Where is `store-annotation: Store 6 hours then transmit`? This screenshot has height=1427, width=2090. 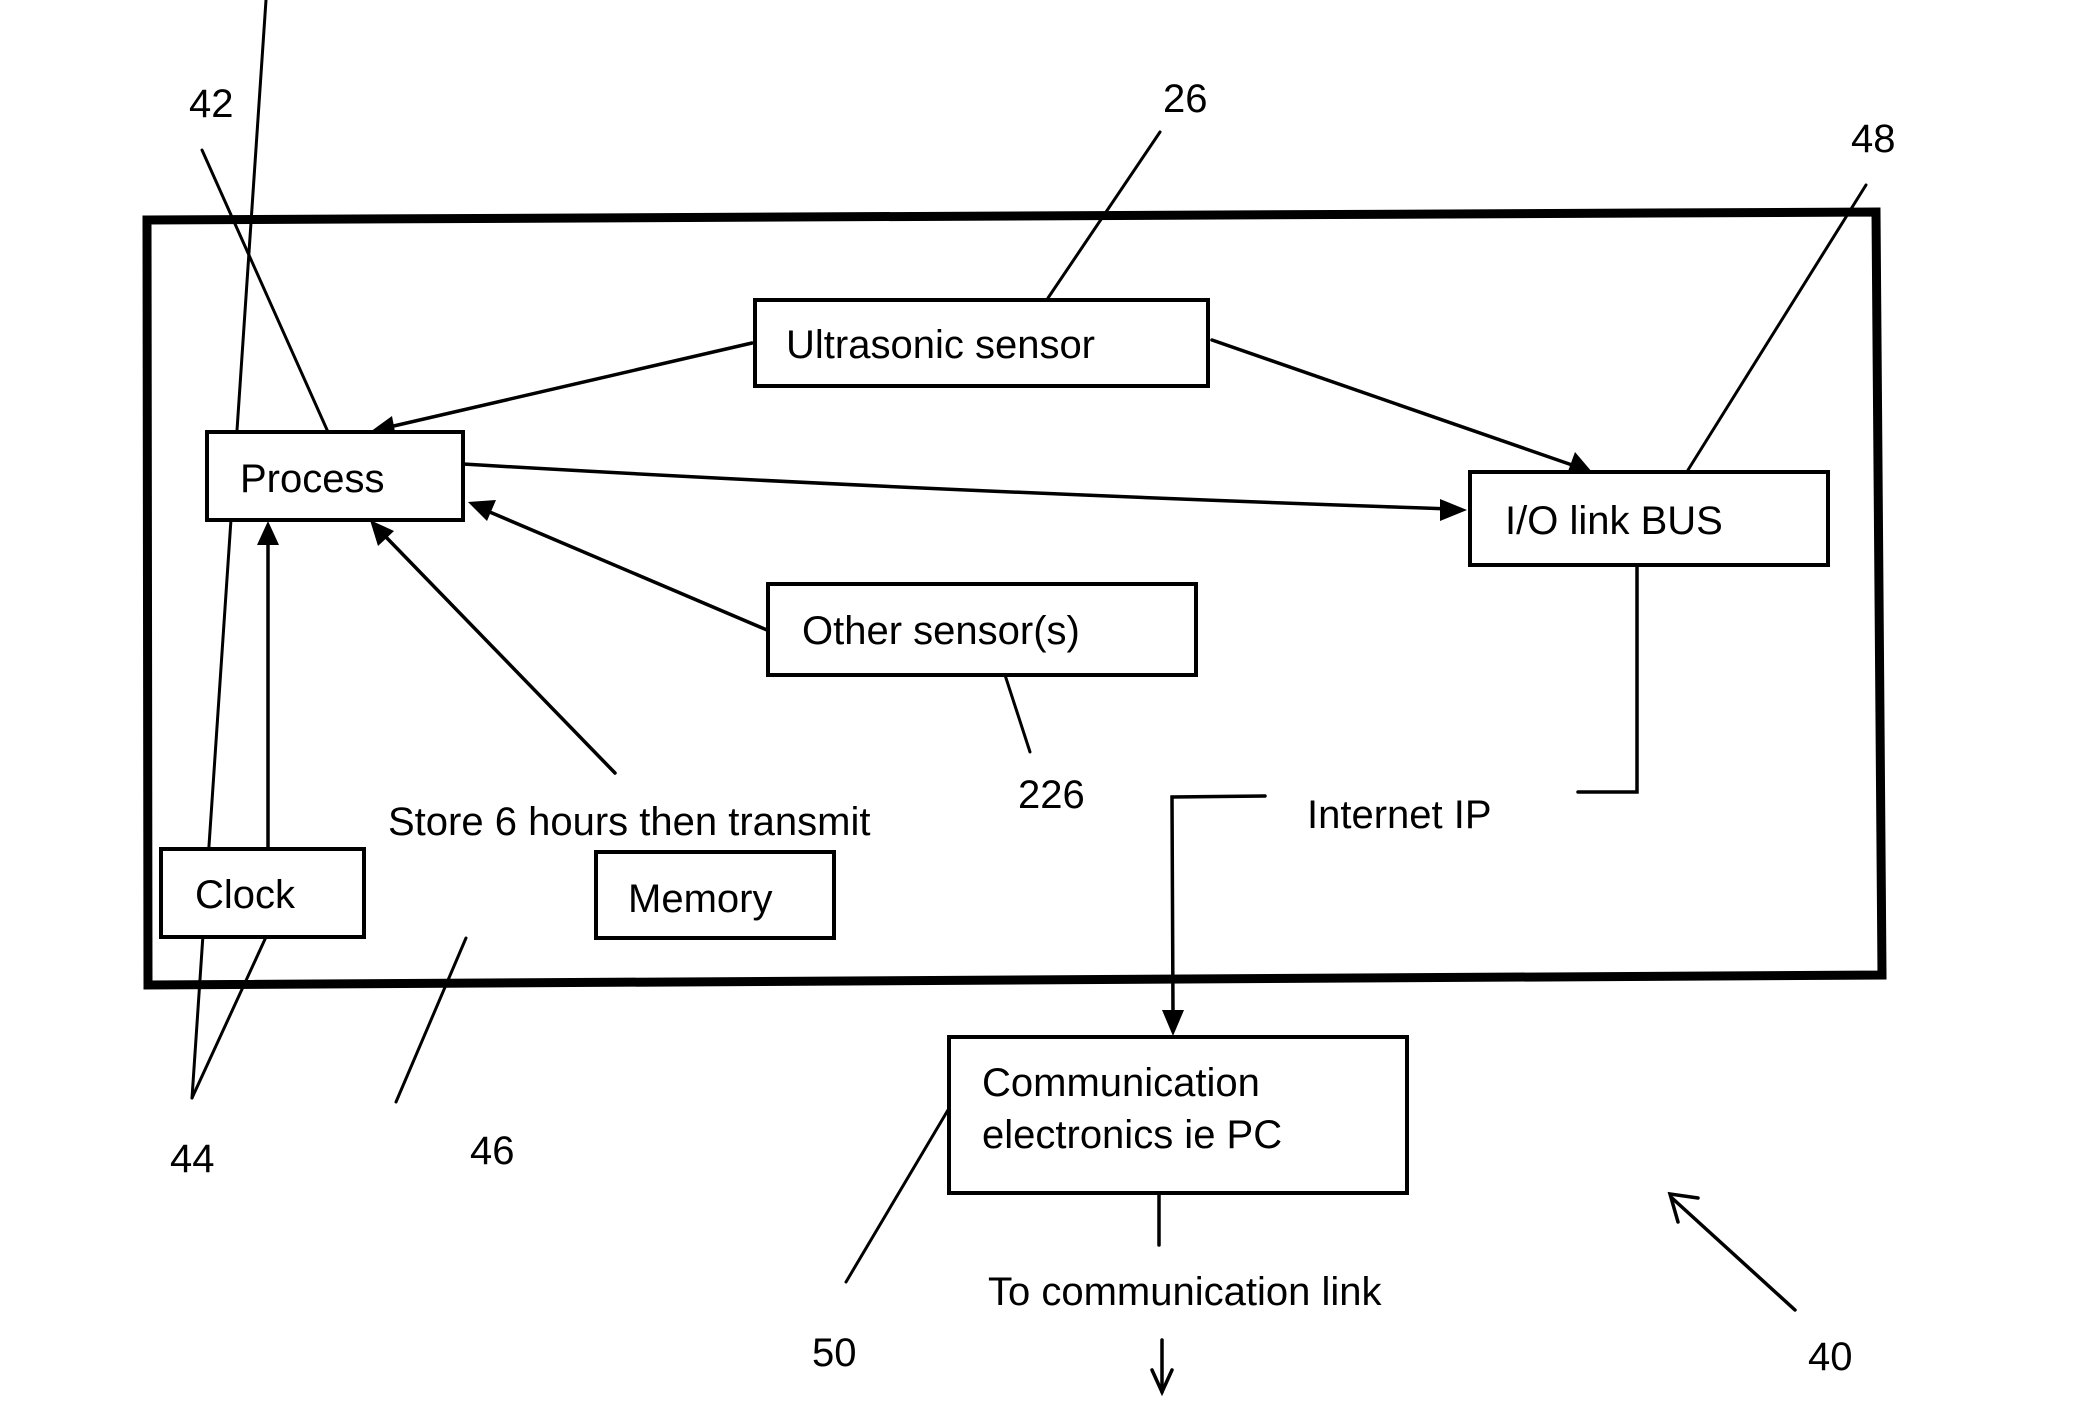 store-annotation: Store 6 hours then transmit is located at coordinates (629, 822).